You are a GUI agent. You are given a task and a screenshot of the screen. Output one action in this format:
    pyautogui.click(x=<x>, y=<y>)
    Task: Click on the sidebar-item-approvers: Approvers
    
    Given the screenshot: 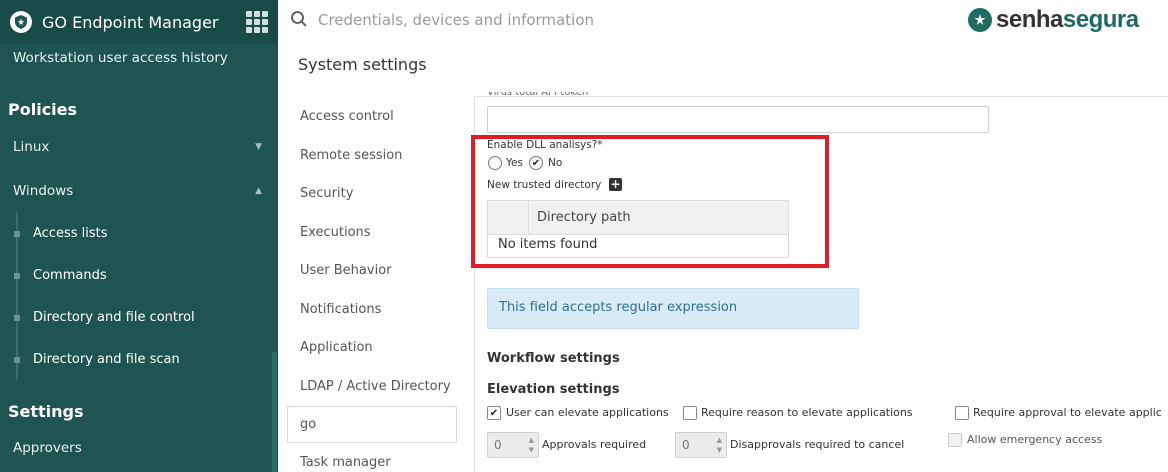 What is the action you would take?
    pyautogui.click(x=139, y=448)
    